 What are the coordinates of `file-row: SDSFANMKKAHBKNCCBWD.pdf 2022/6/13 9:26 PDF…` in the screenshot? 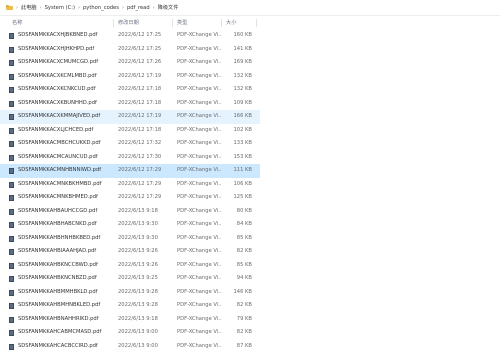 It's located at (130, 266).